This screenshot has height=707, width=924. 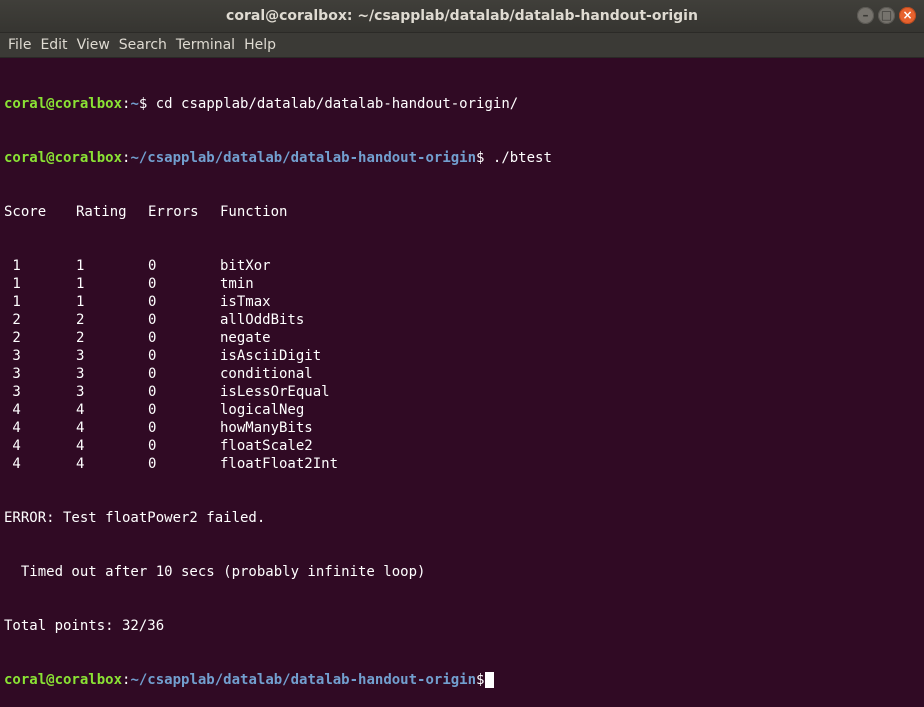 What do you see at coordinates (907, 15) in the screenshot?
I see `close-icon: ×` at bounding box center [907, 15].